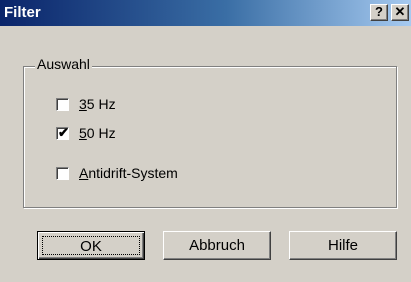  I want to click on checkbox-antidrift: Antidrift-System, so click(117, 173).